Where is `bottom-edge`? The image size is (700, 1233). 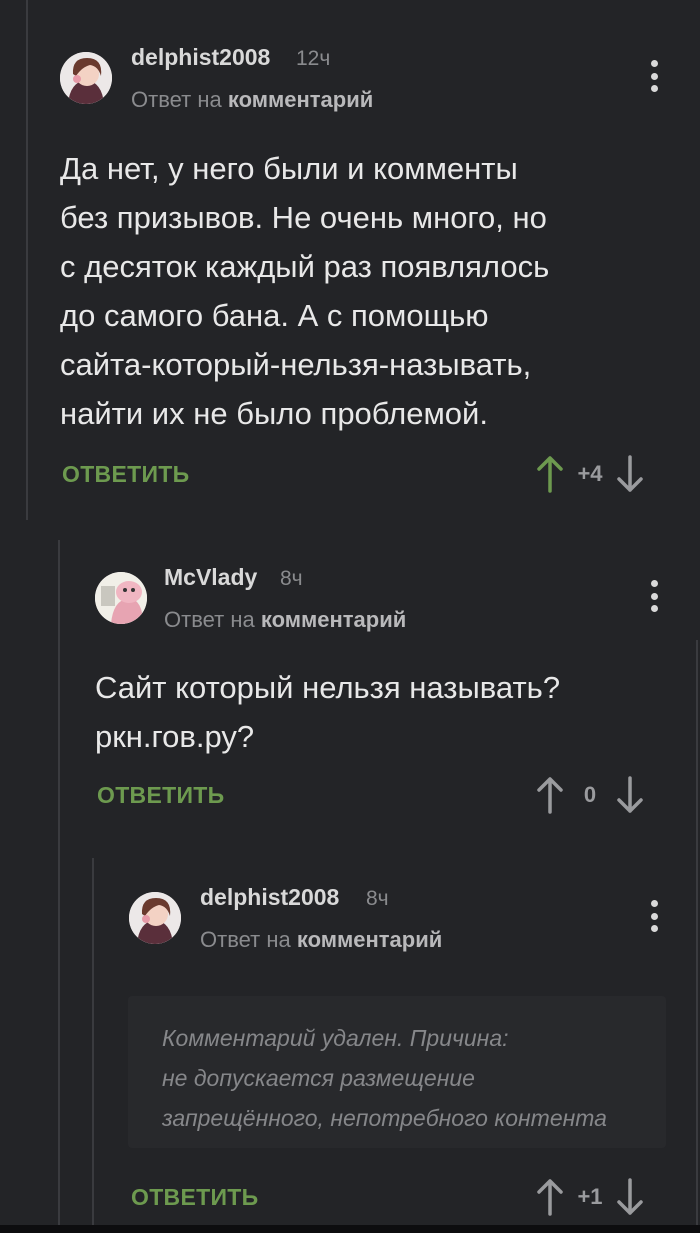
bottom-edge is located at coordinates (350, 1229).